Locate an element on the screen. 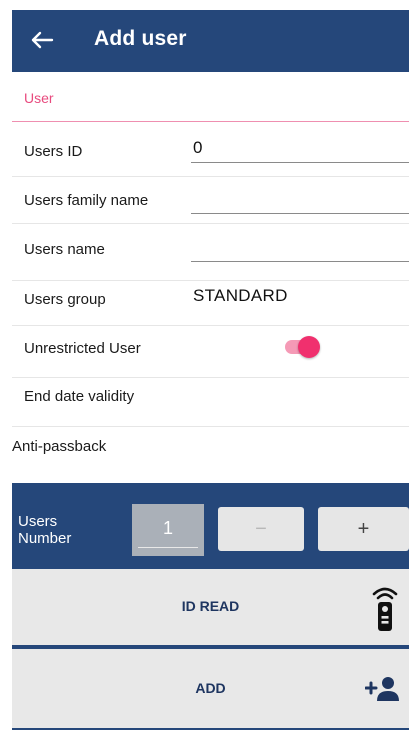  unrestricted-row: Unrestricted User is located at coordinates (210, 351).